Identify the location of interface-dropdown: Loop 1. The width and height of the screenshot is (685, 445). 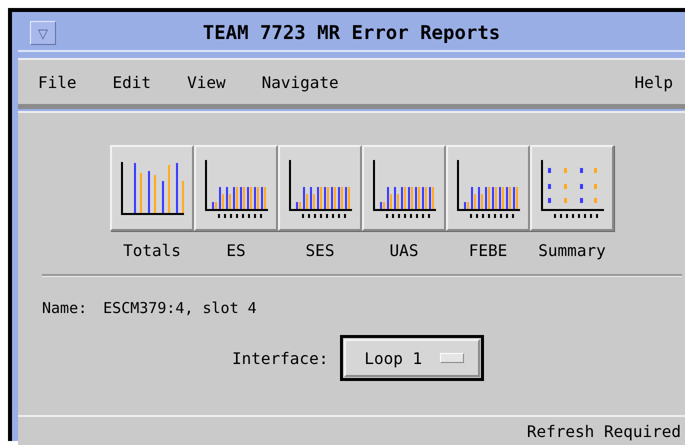
(412, 358).